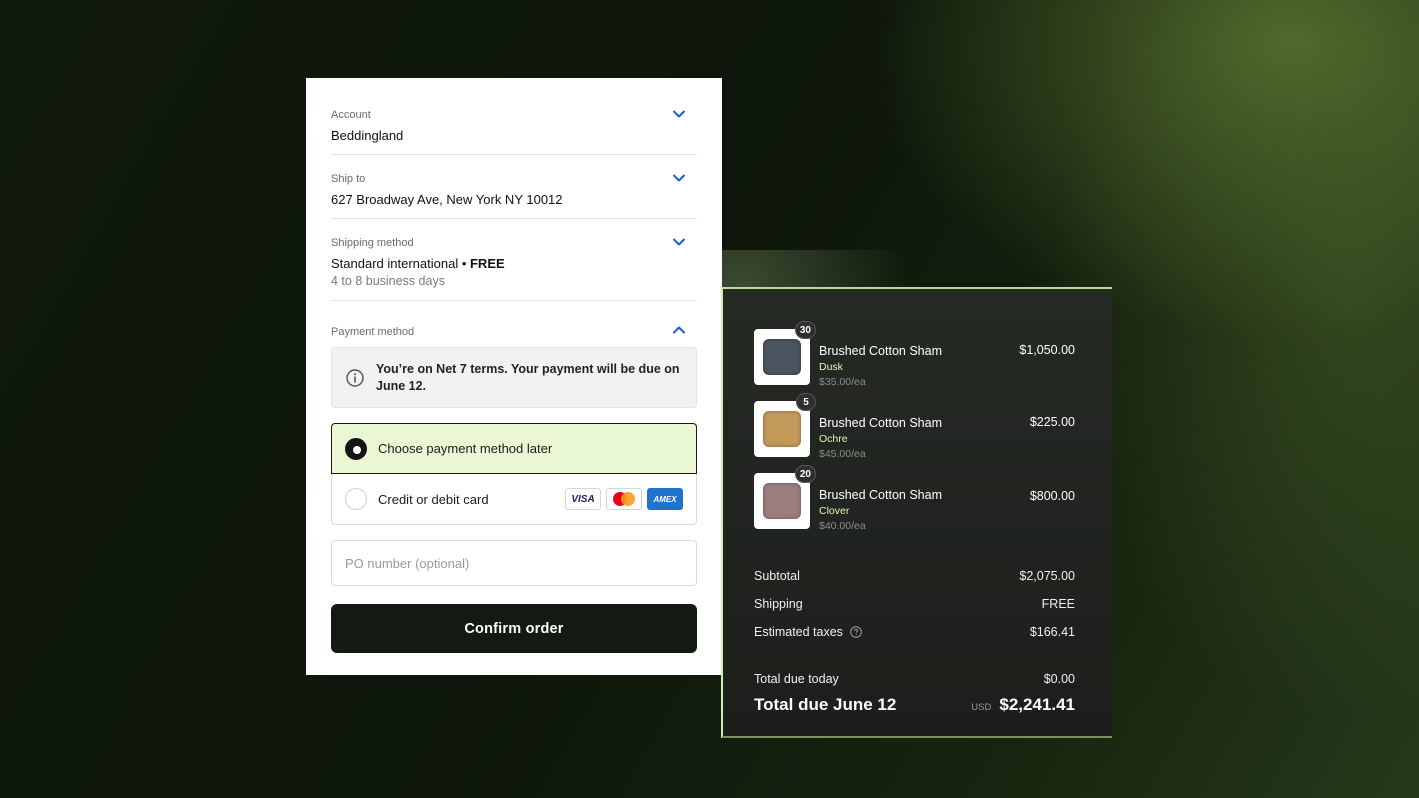 This screenshot has width=1419, height=798. What do you see at coordinates (1052, 632) in the screenshot?
I see `taxes-value: $166.41` at bounding box center [1052, 632].